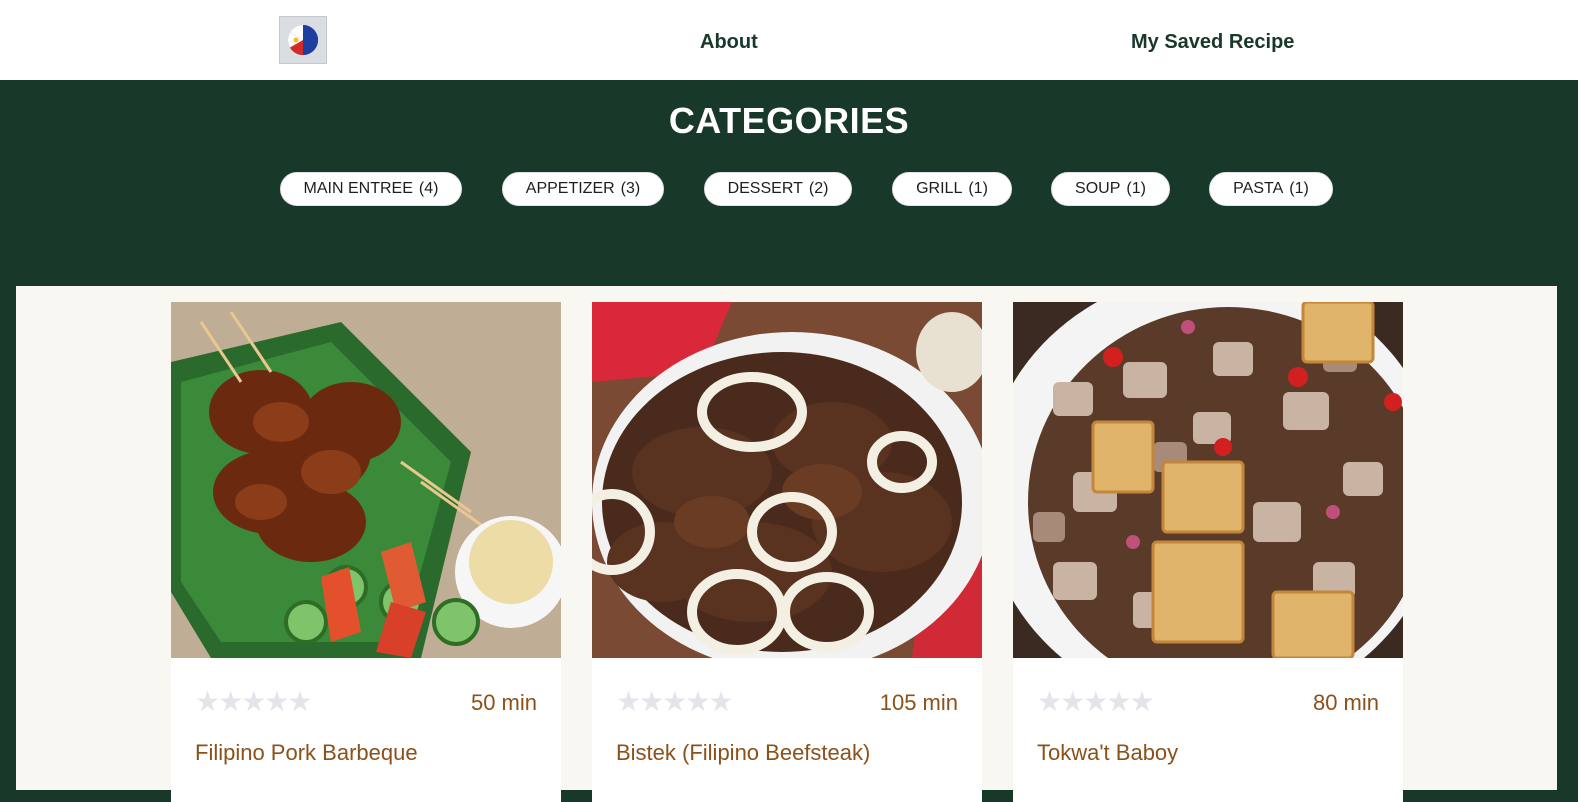 This screenshot has width=1578, height=802. I want to click on cook-time: 105 min, so click(918, 702).